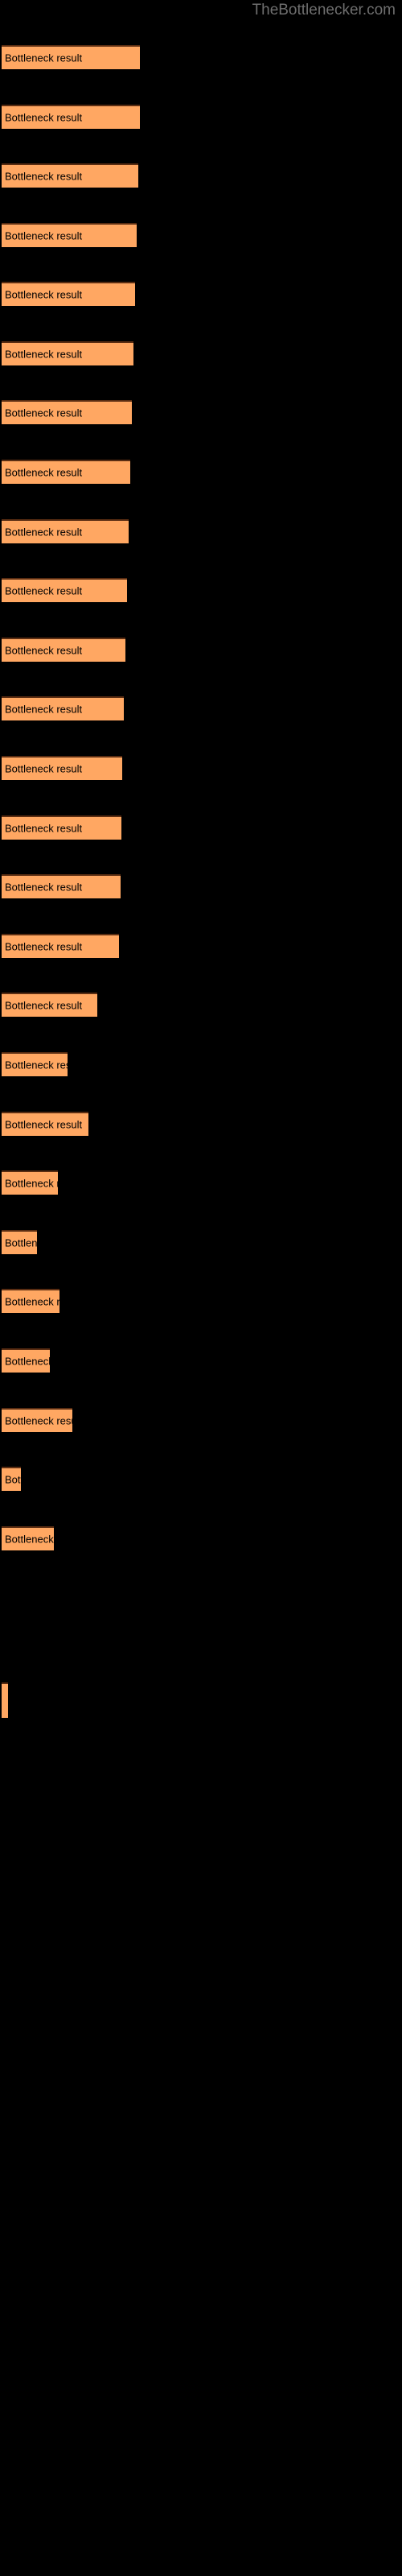 The height and width of the screenshot is (2576, 402). Describe the element at coordinates (5, 1700) in the screenshot. I see `bar-bottleneck-result` at that location.